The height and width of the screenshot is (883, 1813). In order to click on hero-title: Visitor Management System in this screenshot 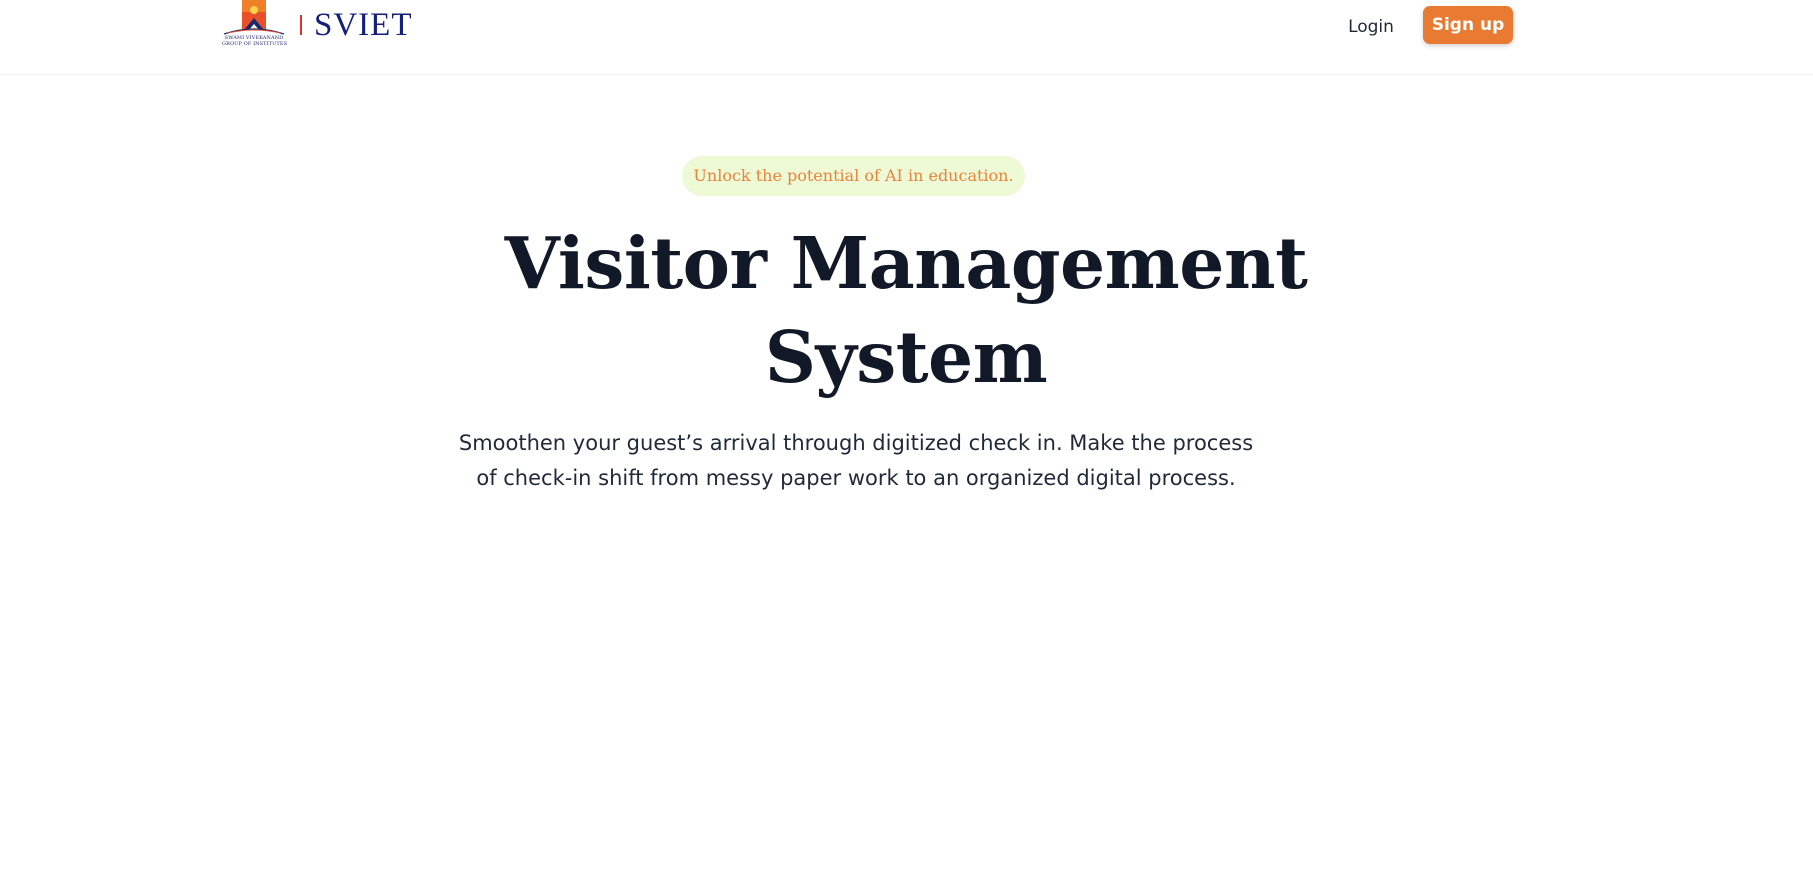, I will do `click(906, 310)`.